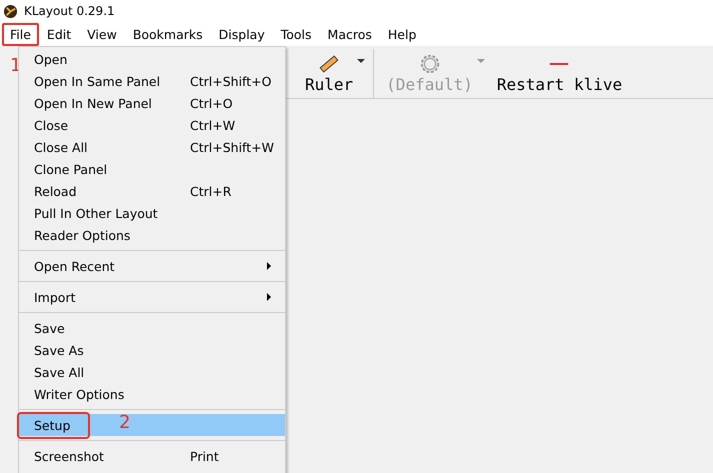 The height and width of the screenshot is (473, 713). I want to click on menu-item: Display, so click(241, 34).